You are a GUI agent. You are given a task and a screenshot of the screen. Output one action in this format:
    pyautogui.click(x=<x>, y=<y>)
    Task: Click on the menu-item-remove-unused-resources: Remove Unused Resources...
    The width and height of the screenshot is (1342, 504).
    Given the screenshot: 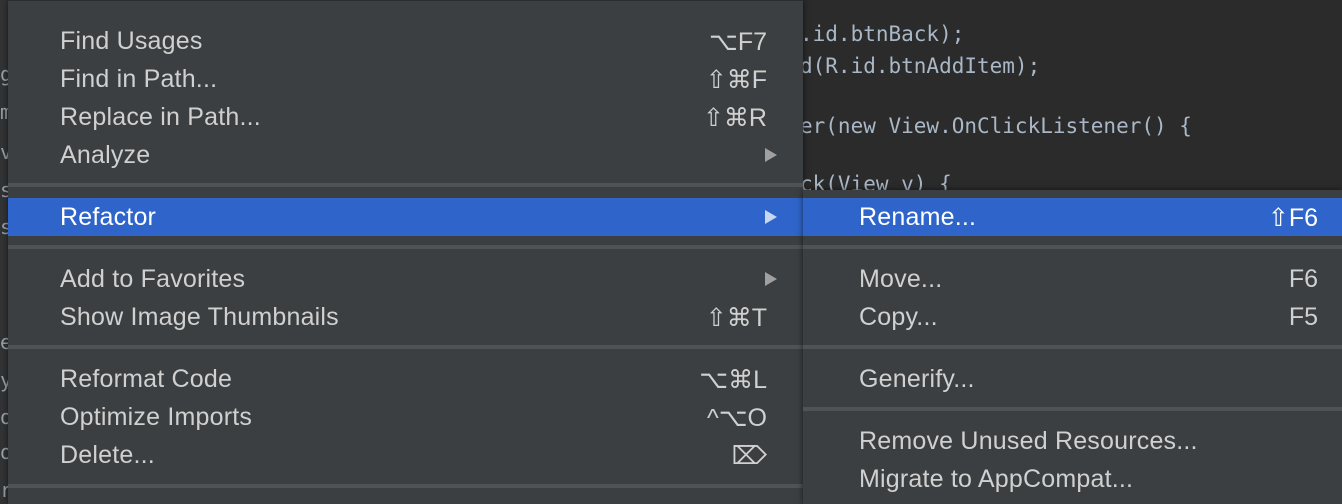 What is the action you would take?
    pyautogui.click(x=1072, y=441)
    